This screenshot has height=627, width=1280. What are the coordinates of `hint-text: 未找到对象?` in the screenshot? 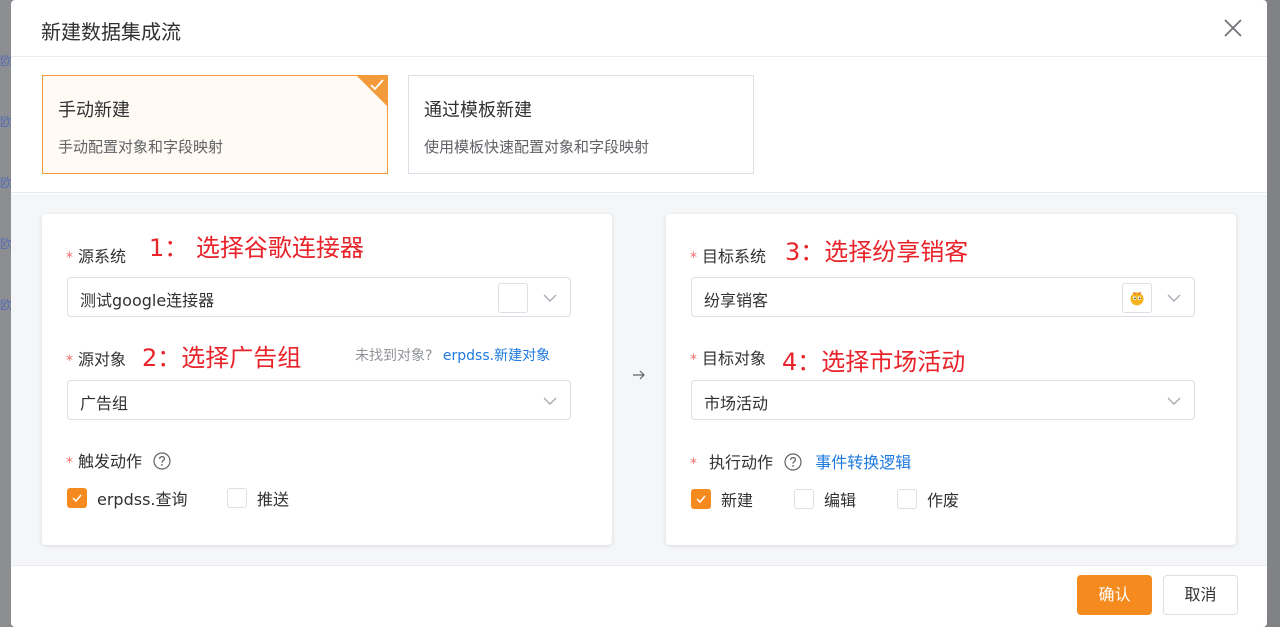 It's located at (394, 356).